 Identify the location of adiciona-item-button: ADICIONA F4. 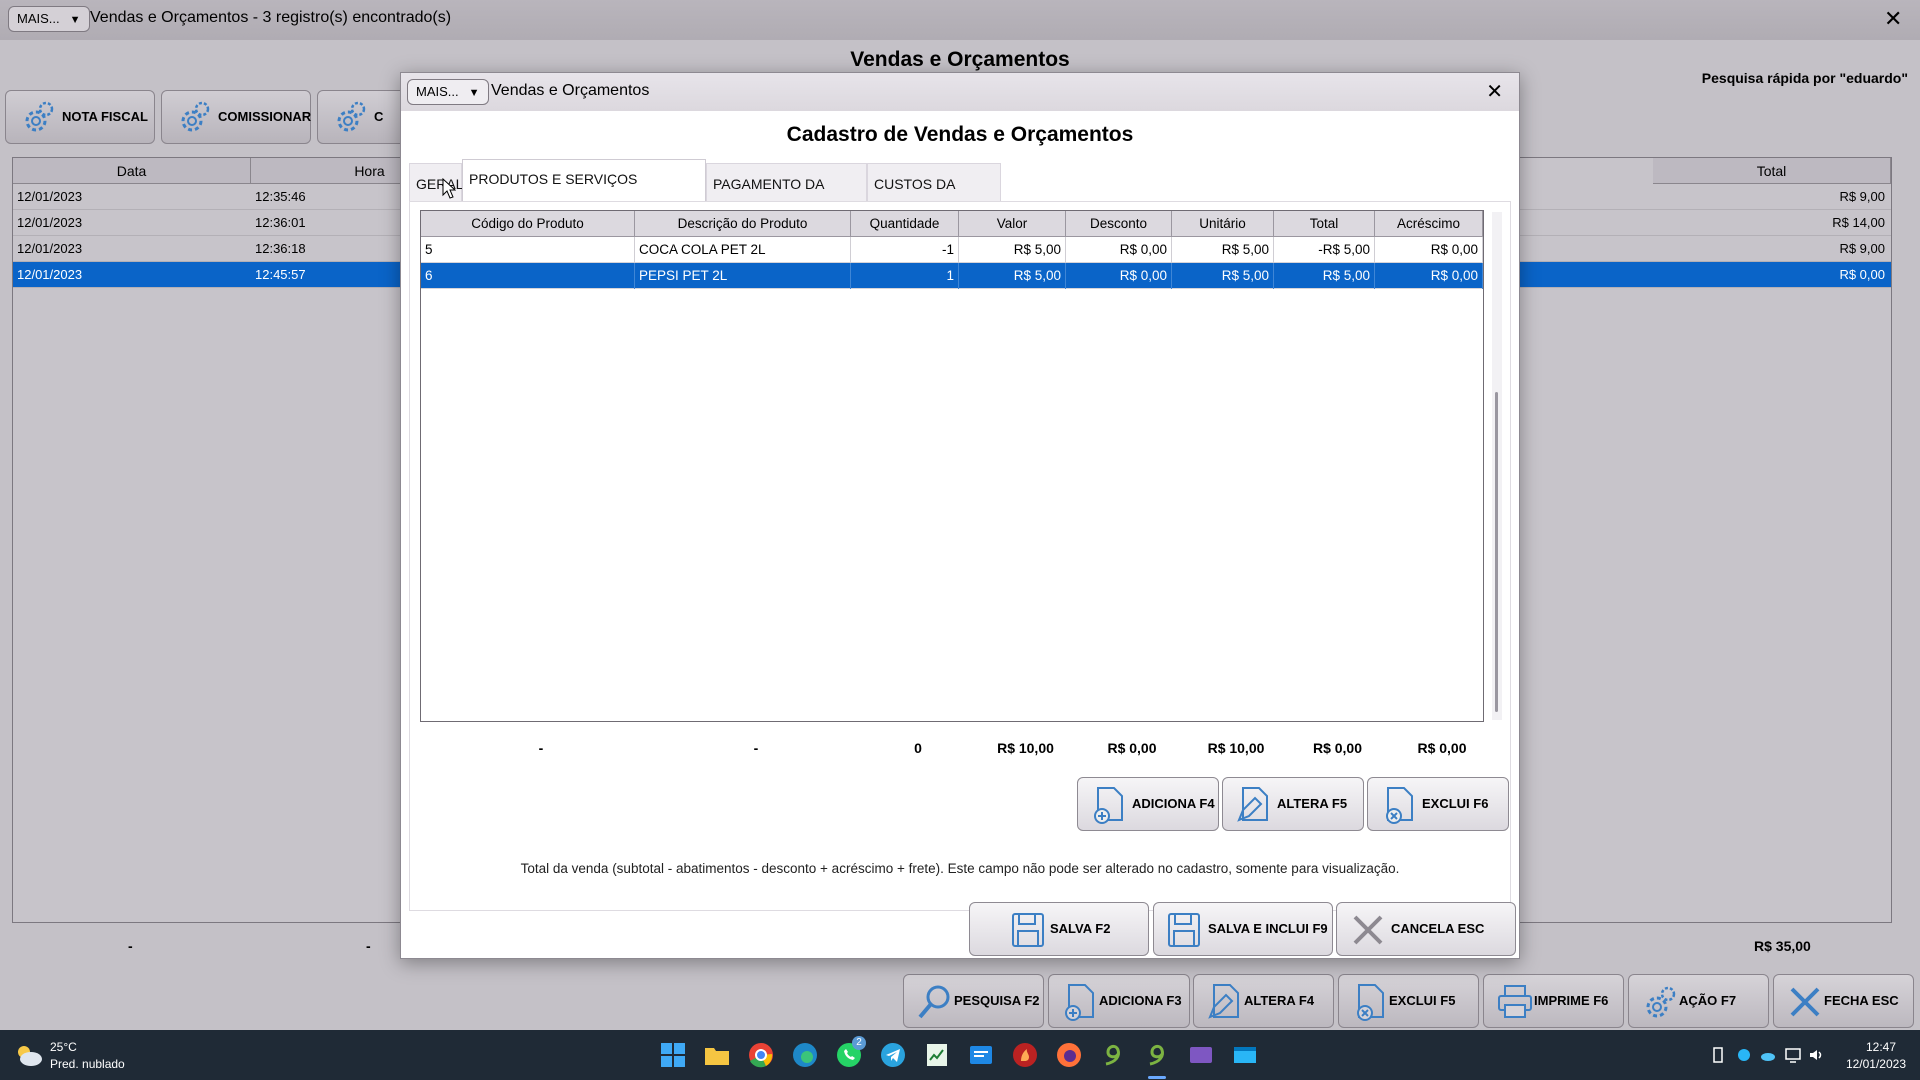
(1148, 804).